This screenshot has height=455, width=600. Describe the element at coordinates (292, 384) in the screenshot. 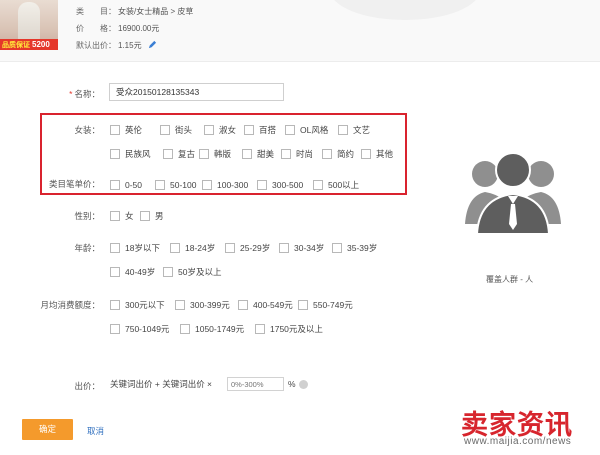

I see `bid-unit: %` at that location.